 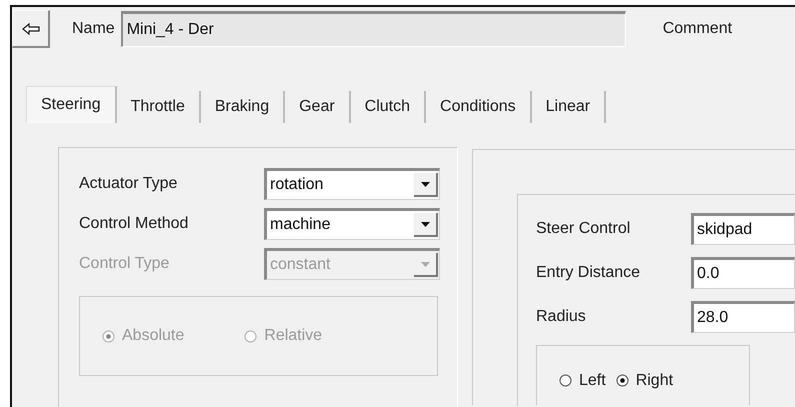 What do you see at coordinates (645, 381) in the screenshot?
I see `radio-option: Right` at bounding box center [645, 381].